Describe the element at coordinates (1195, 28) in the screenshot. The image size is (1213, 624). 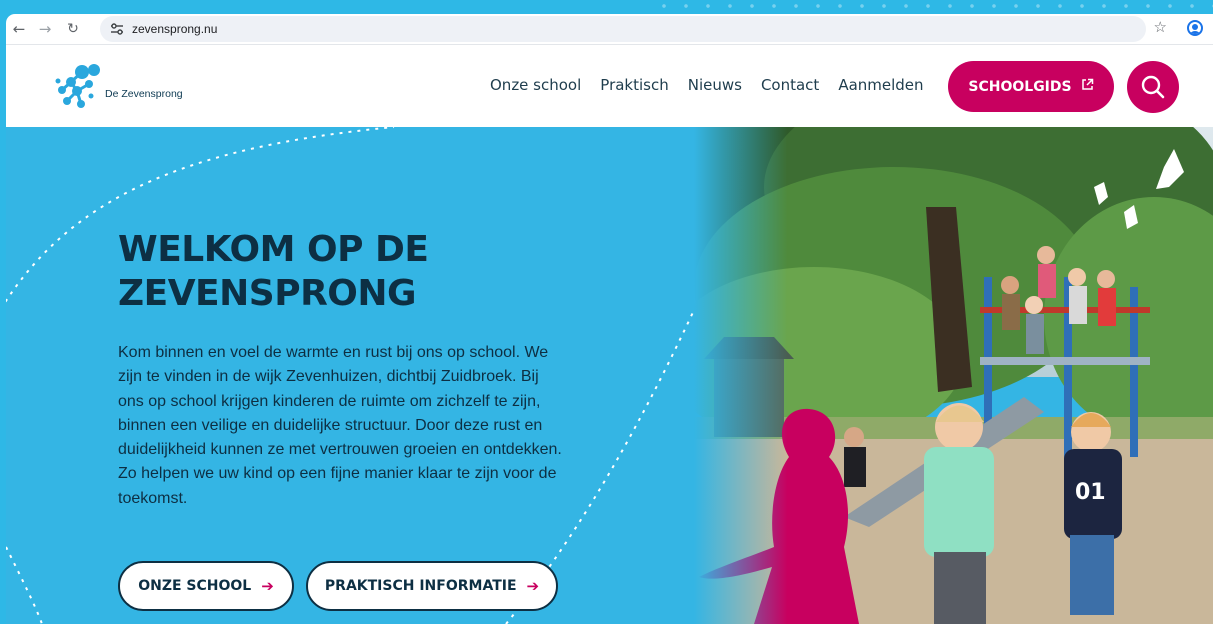
I see `profile-icon` at that location.